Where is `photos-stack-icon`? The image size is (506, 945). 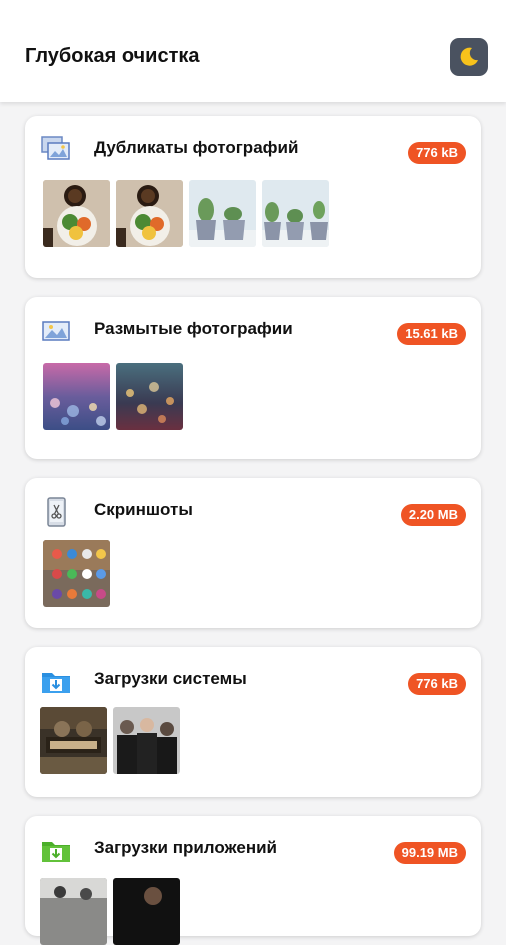
photos-stack-icon is located at coordinates (55, 148).